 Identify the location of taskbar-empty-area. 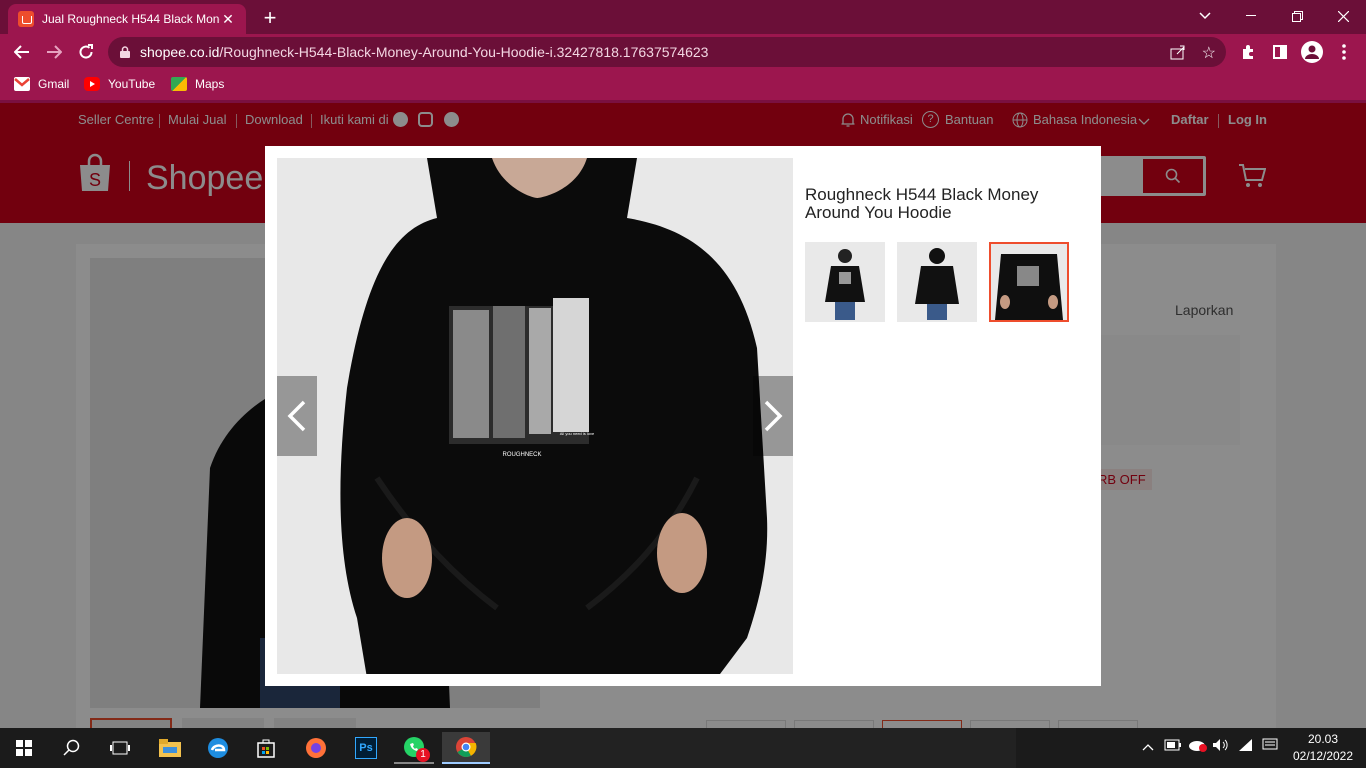
(753, 748).